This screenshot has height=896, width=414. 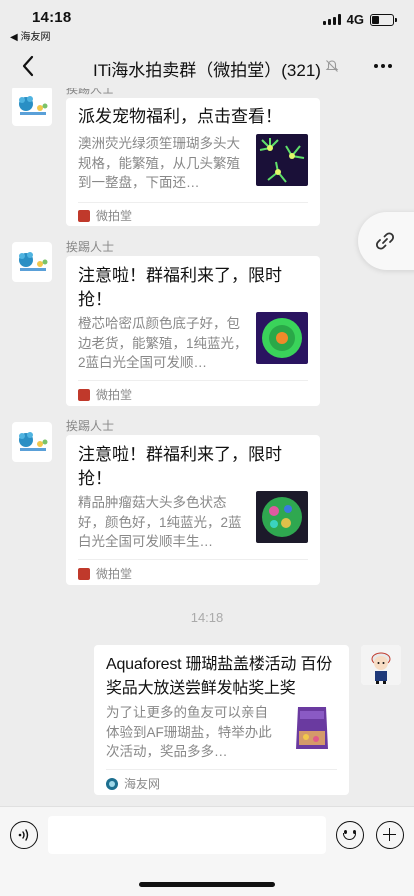 I want to click on source-label: 海友网, so click(x=142, y=784).